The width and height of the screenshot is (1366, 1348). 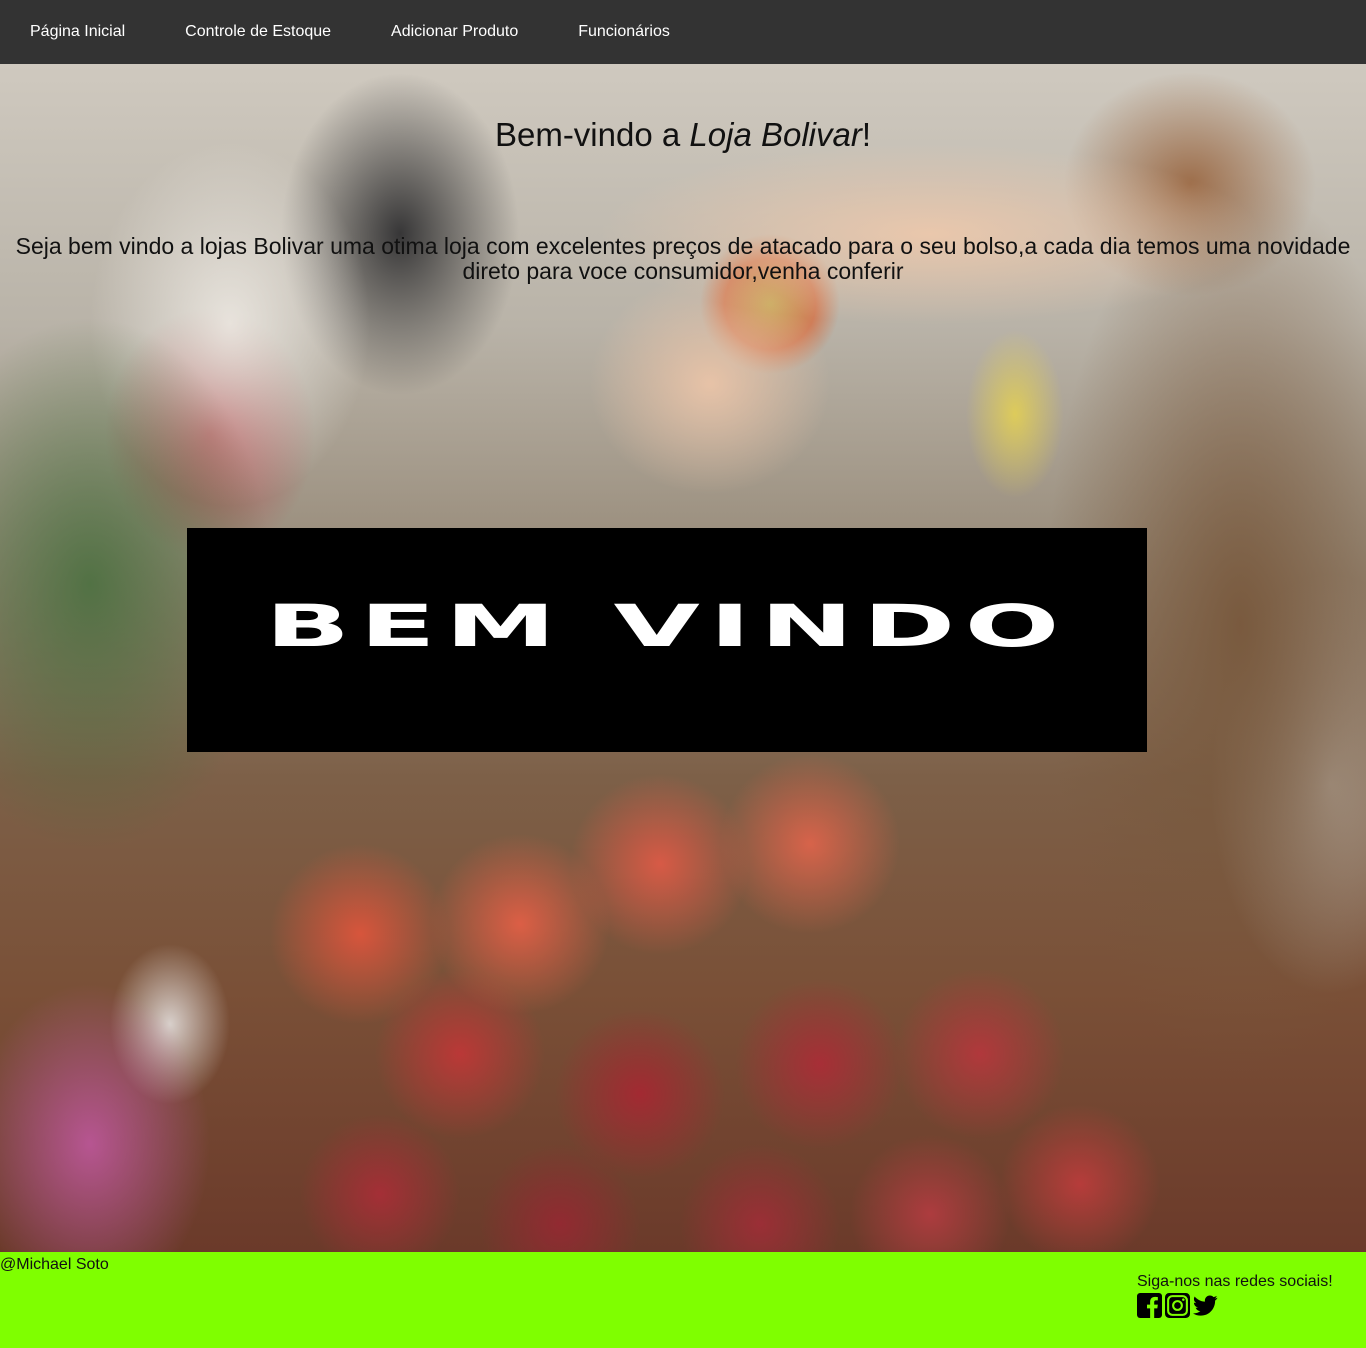 What do you see at coordinates (1205, 1305) in the screenshot?
I see `twitter-icon` at bounding box center [1205, 1305].